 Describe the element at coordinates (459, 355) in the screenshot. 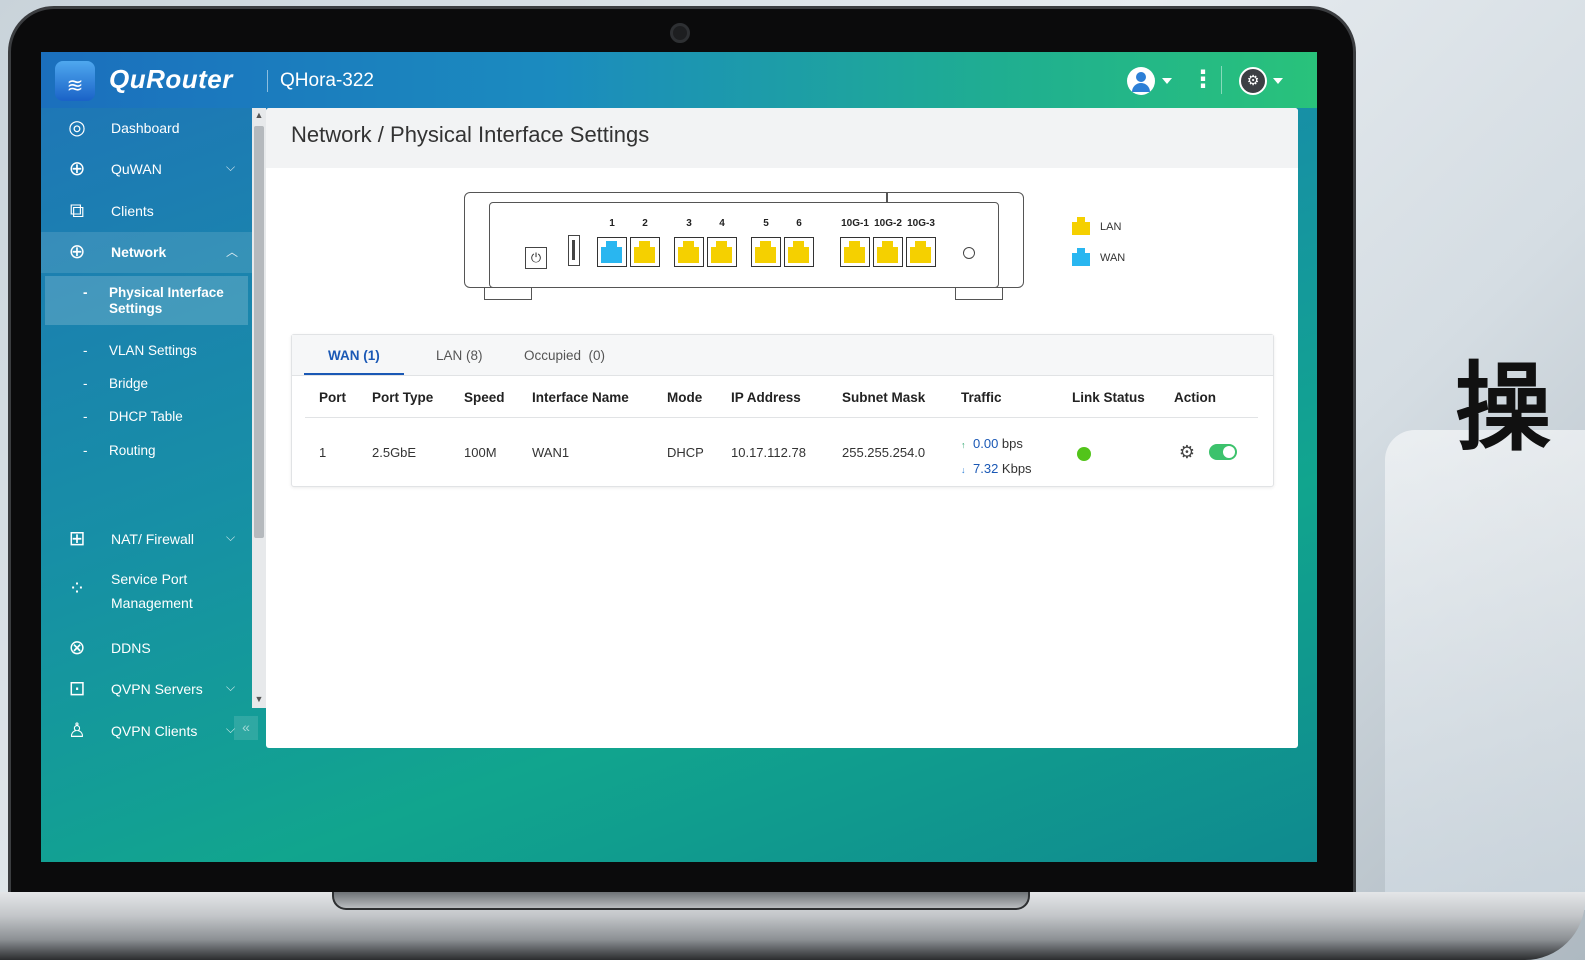

I see `tab-lan: LAN (8)` at that location.